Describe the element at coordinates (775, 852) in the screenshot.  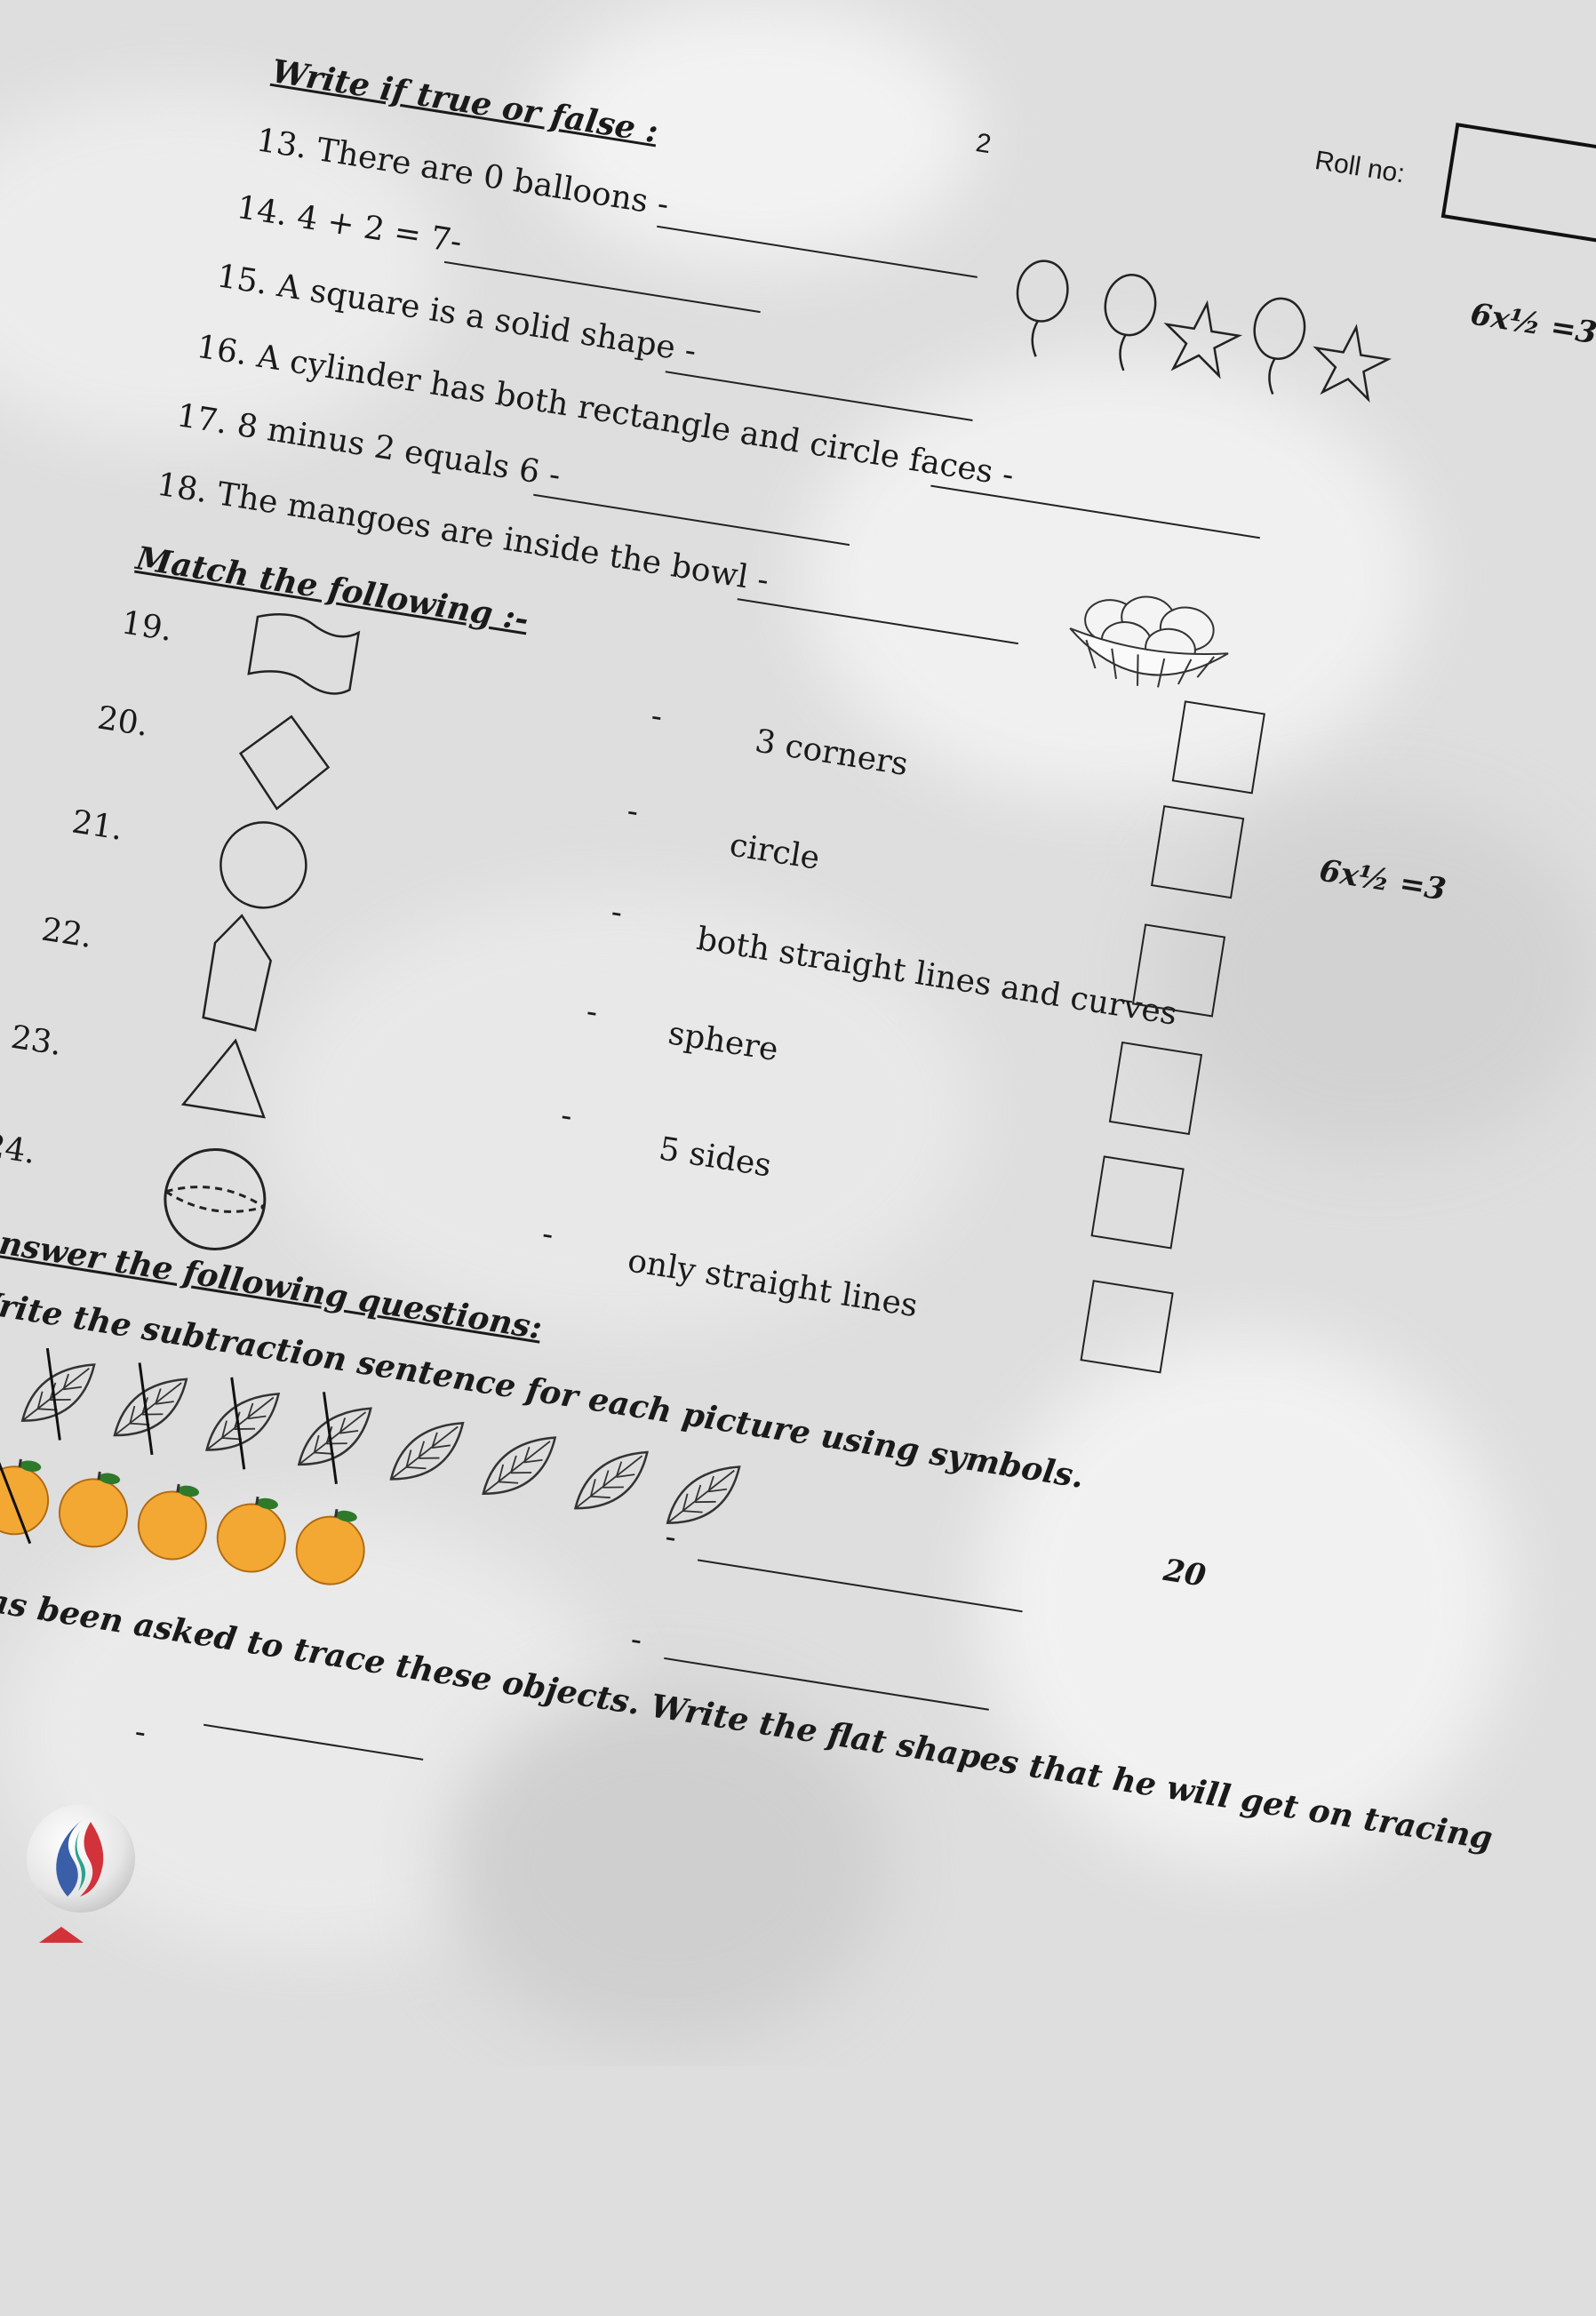
I see `match-option-circle: circle` at that location.